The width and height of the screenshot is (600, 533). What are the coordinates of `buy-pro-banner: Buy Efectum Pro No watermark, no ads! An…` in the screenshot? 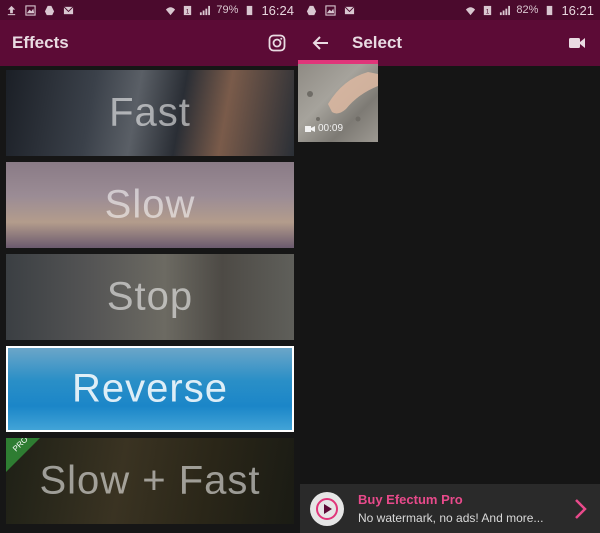 It's located at (450, 508).